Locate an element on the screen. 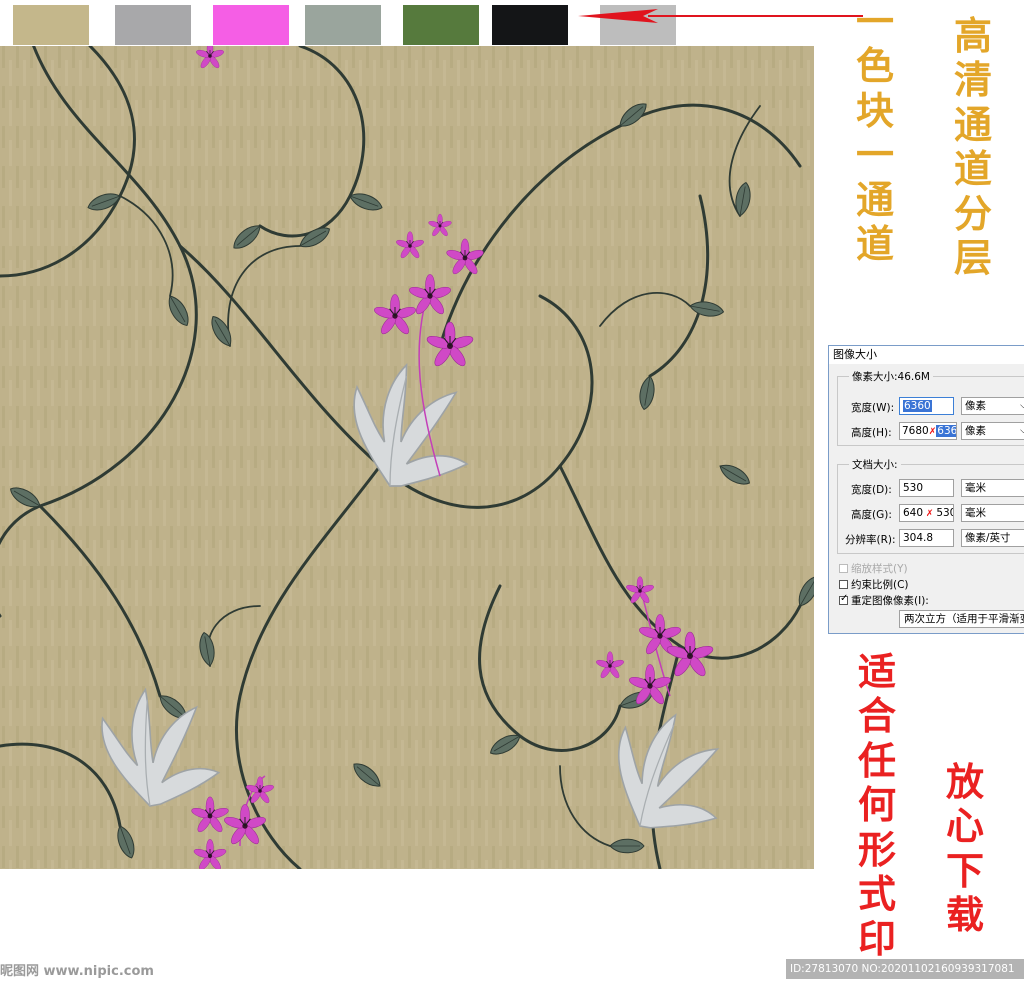  height-input: 7680✗6360 is located at coordinates (928, 431).